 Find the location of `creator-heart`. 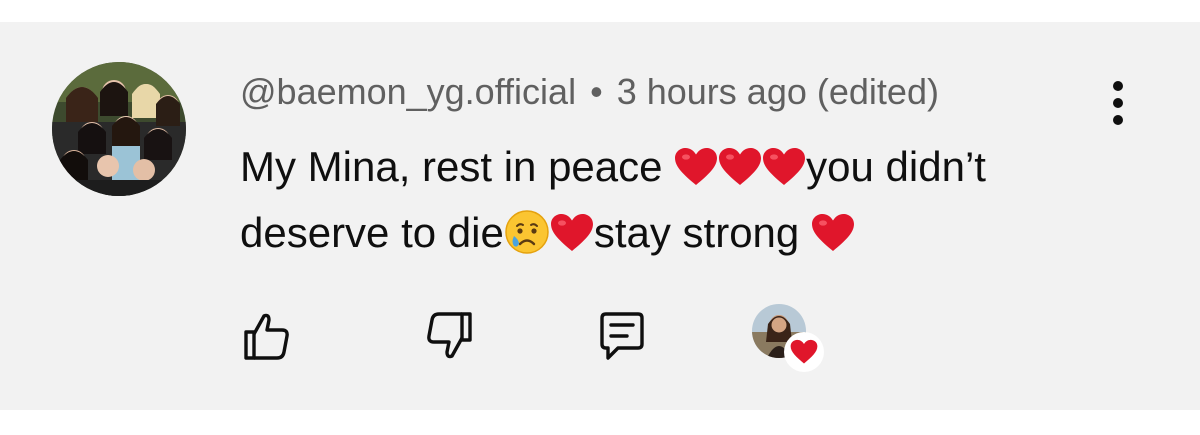

creator-heart is located at coordinates (788, 338).